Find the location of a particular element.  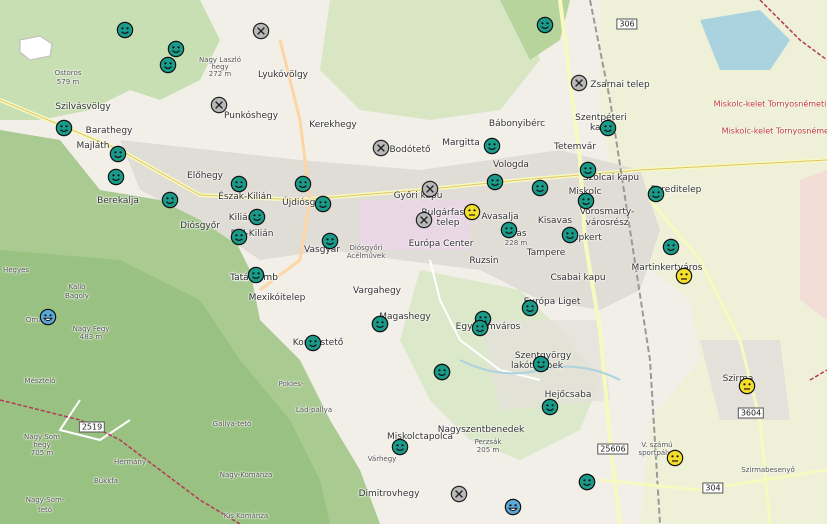

place-label: Kerekhegy is located at coordinates (333, 125).